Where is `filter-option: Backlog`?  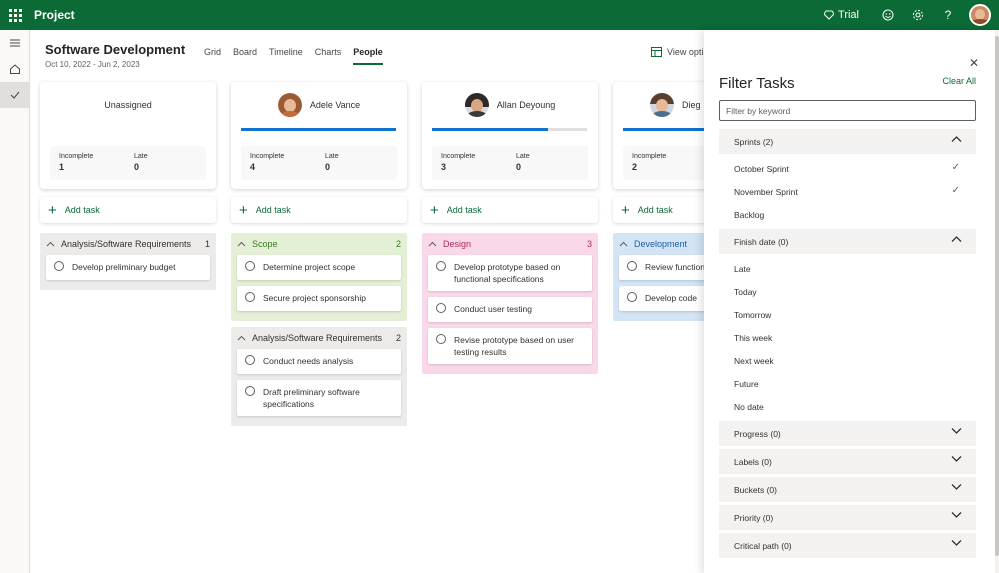
filter-option: Backlog is located at coordinates (847, 214).